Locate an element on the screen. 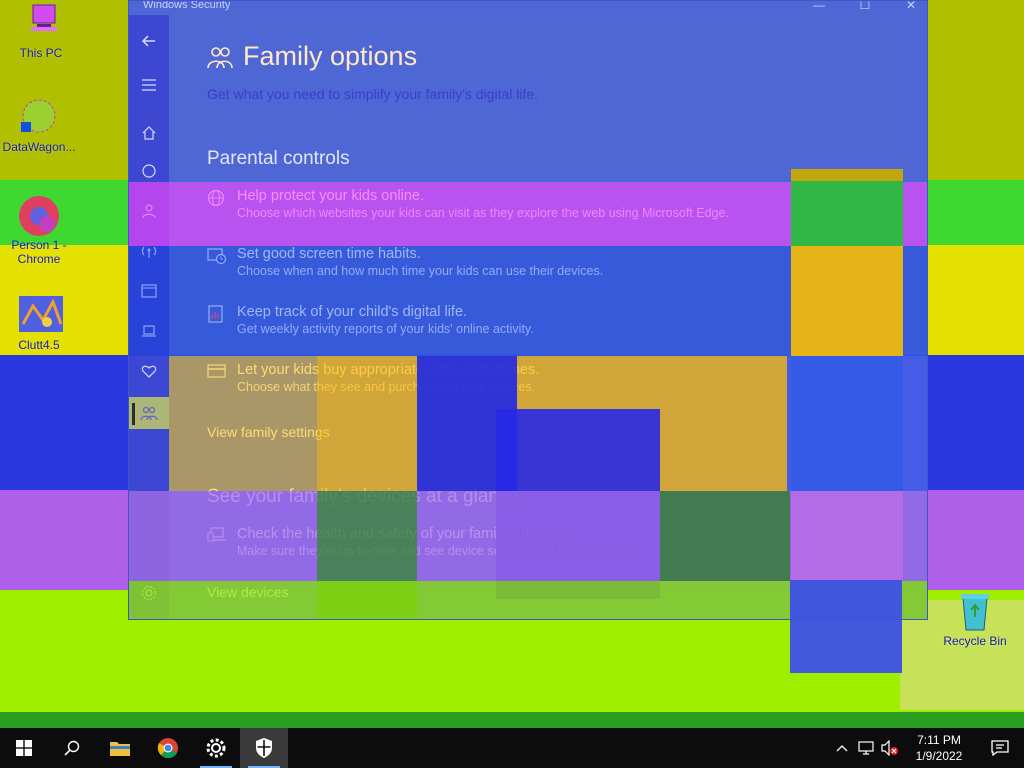 Image resolution: width=1024 pixels, height=768 pixels. computer-icon is located at coordinates (41, 22).